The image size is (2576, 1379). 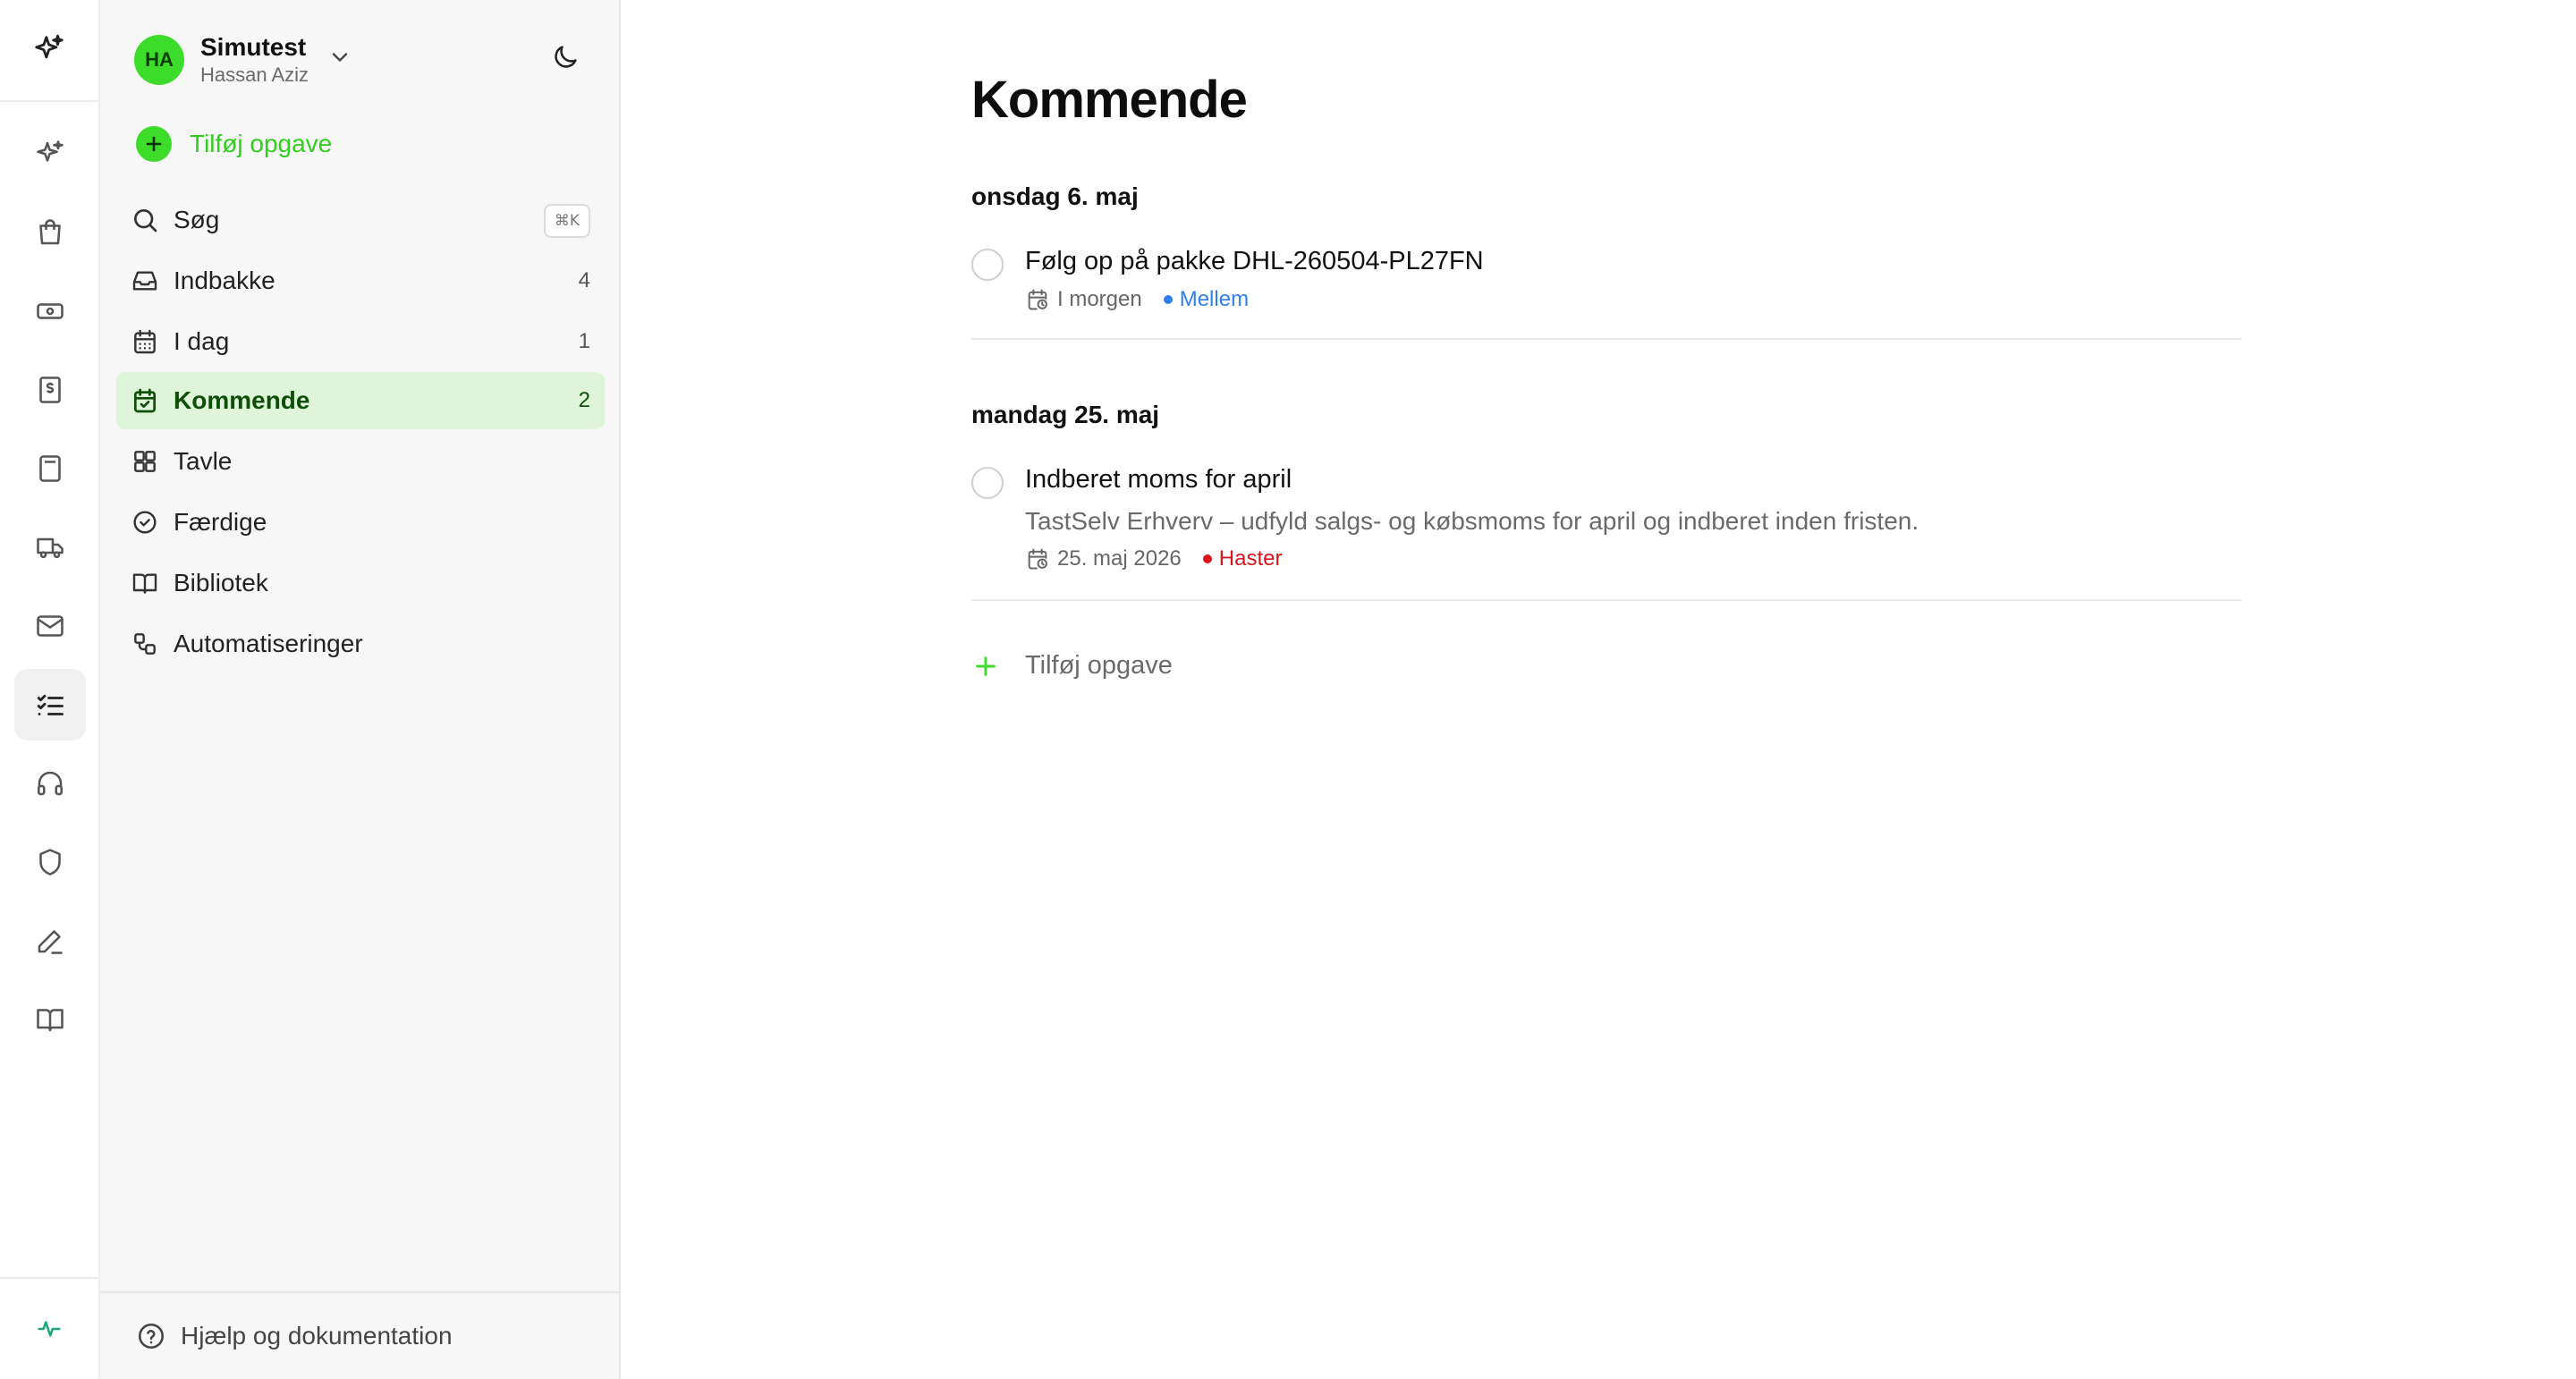 What do you see at coordinates (151, 1336) in the screenshot?
I see `help-circle-icon` at bounding box center [151, 1336].